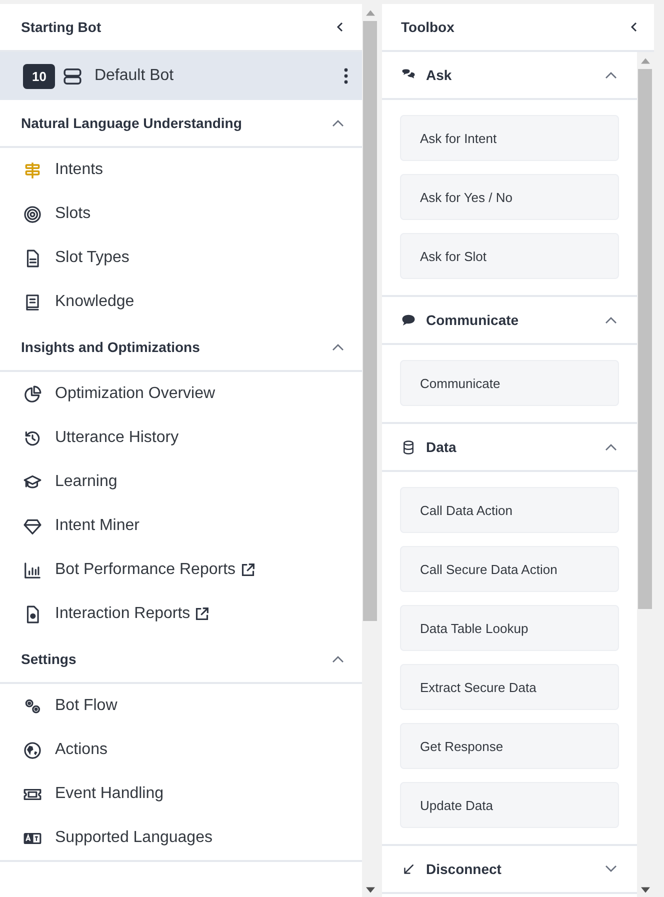 This screenshot has width=664, height=897. Describe the element at coordinates (408, 320) in the screenshot. I see `speech-bubble-icon` at that location.